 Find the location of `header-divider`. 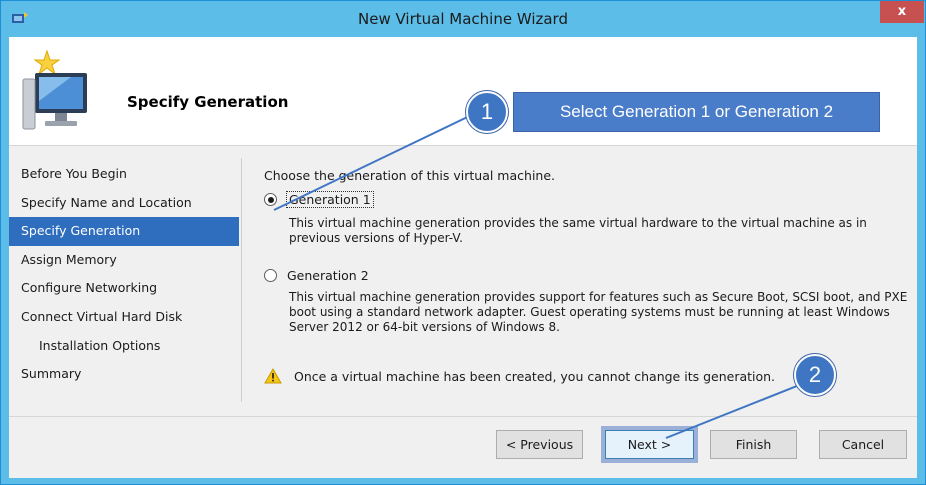

header-divider is located at coordinates (463, 145).